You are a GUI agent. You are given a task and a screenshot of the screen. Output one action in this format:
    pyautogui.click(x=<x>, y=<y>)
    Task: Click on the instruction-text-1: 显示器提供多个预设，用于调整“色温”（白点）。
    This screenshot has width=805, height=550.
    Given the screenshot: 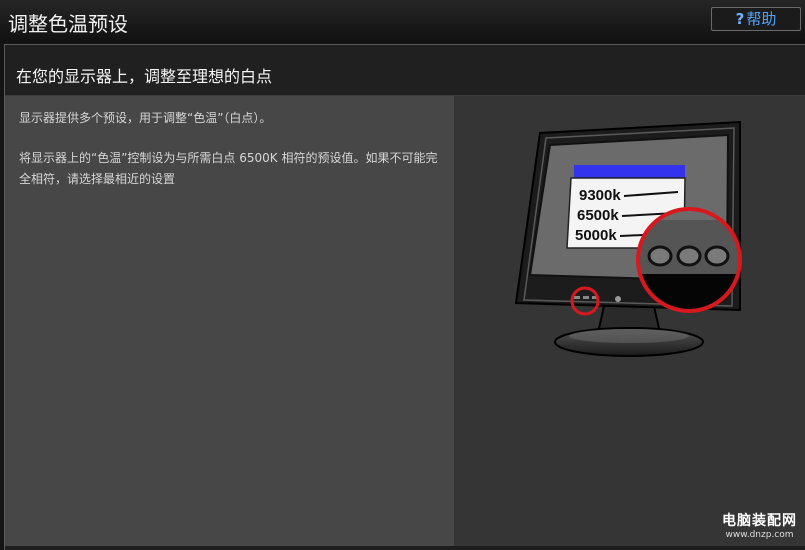 What is the action you would take?
    pyautogui.click(x=145, y=118)
    